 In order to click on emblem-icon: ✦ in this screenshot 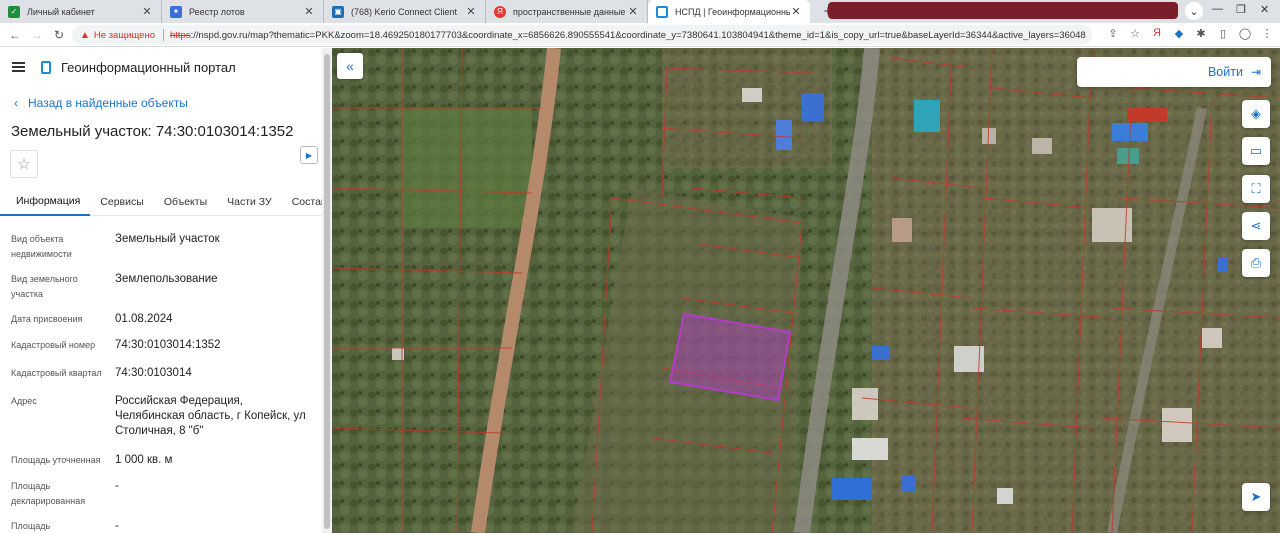, I will do `click(176, 11)`.